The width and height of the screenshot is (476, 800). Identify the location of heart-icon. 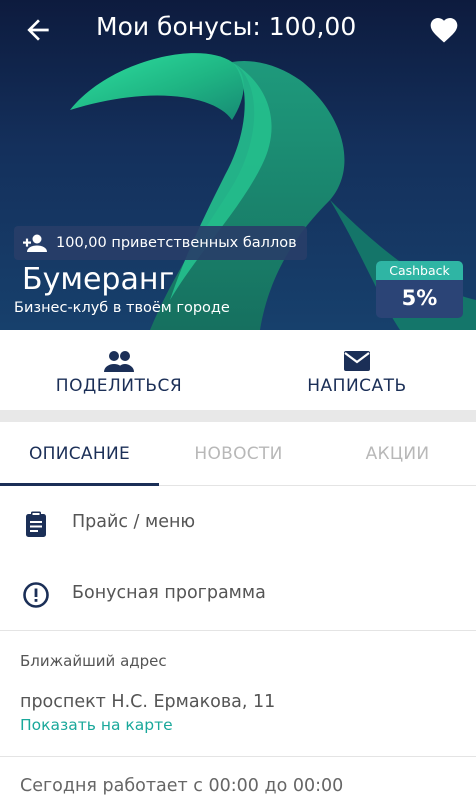
(444, 30).